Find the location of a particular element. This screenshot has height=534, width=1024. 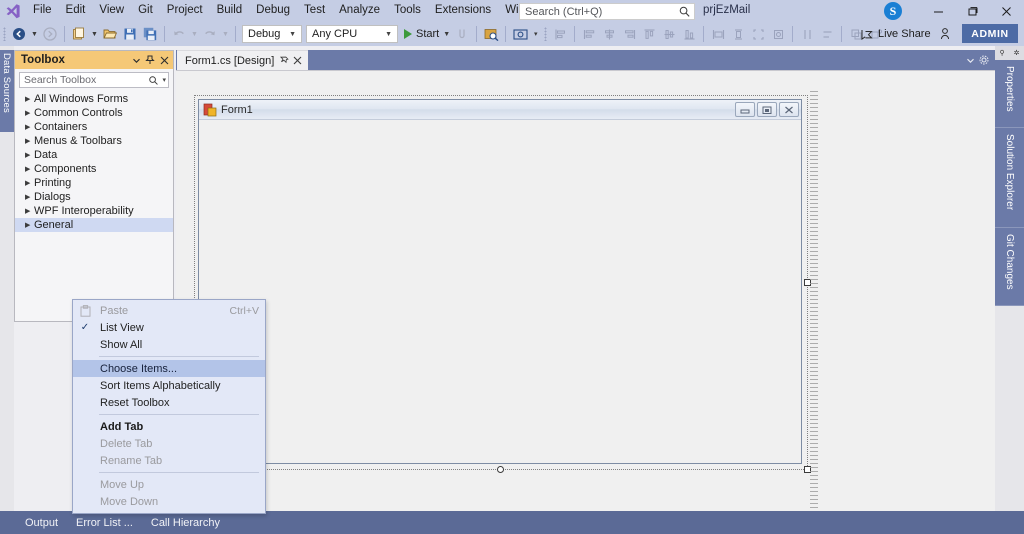

live-share-icon is located at coordinates (867, 34).